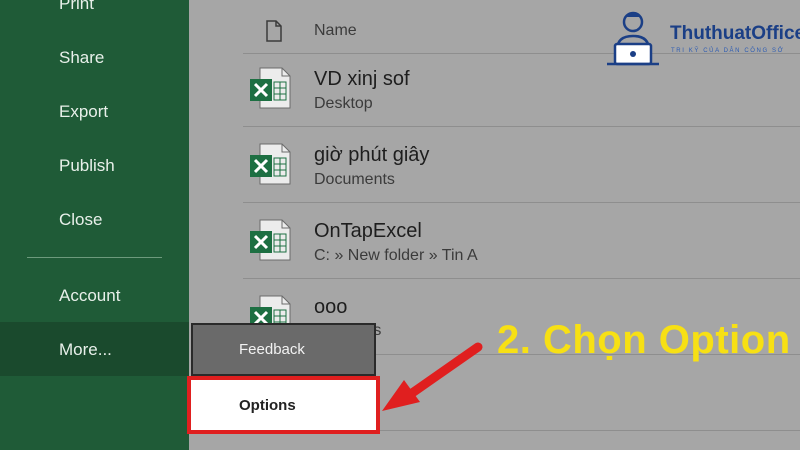 The height and width of the screenshot is (450, 800). What do you see at coordinates (644, 340) in the screenshot?
I see `step-callout: 2. Chọn Option` at bounding box center [644, 340].